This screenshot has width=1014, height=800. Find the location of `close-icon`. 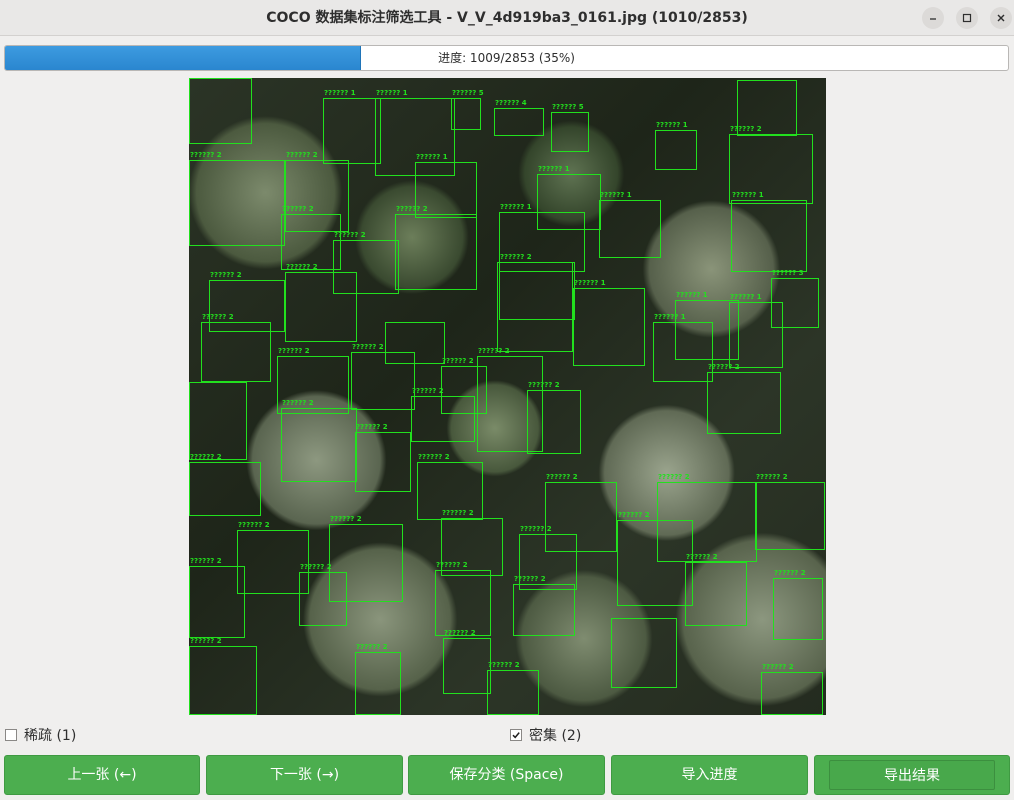

close-icon is located at coordinates (1001, 18).